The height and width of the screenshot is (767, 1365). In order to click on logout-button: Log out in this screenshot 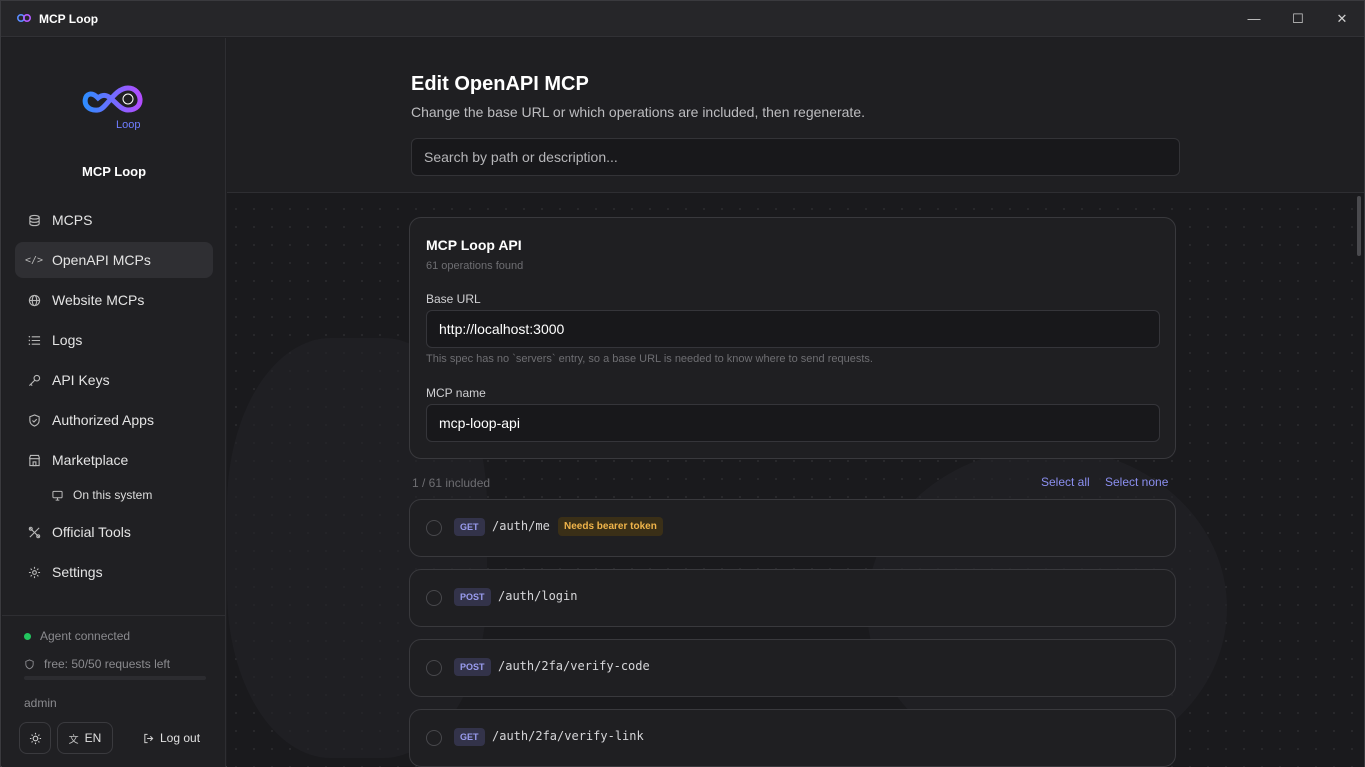, I will do `click(171, 738)`.